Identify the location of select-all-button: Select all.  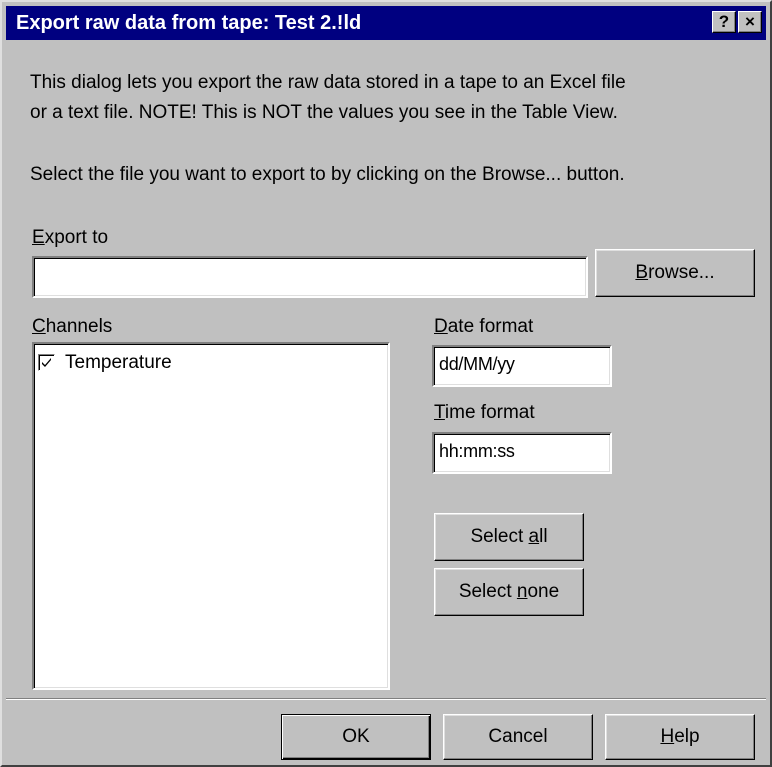
(509, 537).